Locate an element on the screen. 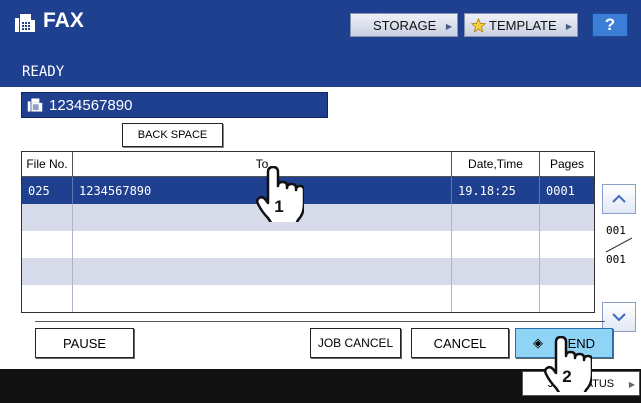 Image resolution: width=641 pixels, height=403 pixels. cell-file-no: 025 is located at coordinates (47, 190).